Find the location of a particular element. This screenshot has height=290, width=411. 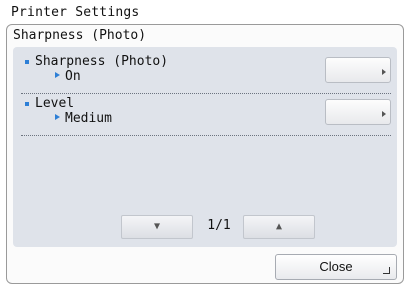

close-button: Close is located at coordinates (336, 267).